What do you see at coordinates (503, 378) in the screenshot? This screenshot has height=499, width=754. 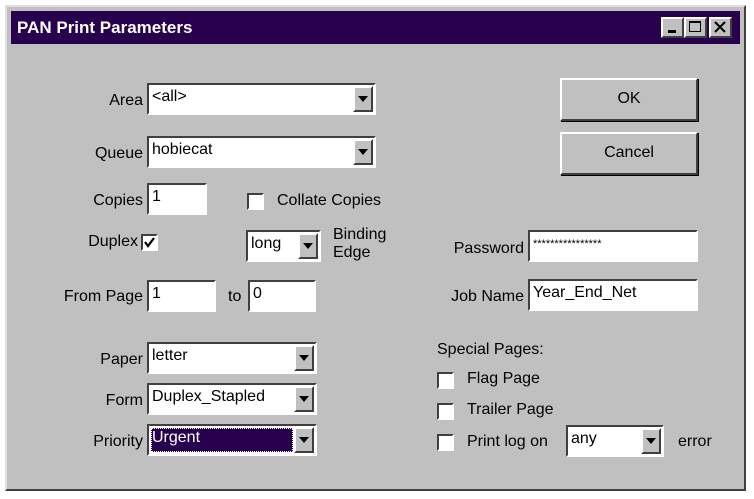 I see `flag-page-label: Flag Page` at bounding box center [503, 378].